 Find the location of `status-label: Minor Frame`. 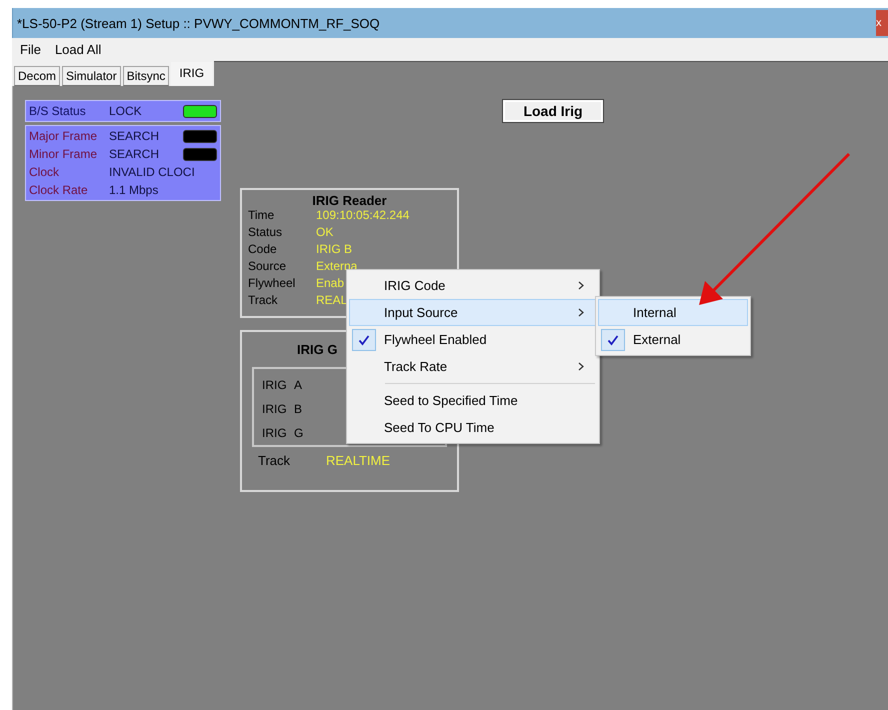

status-label: Minor Frame is located at coordinates (63, 154).